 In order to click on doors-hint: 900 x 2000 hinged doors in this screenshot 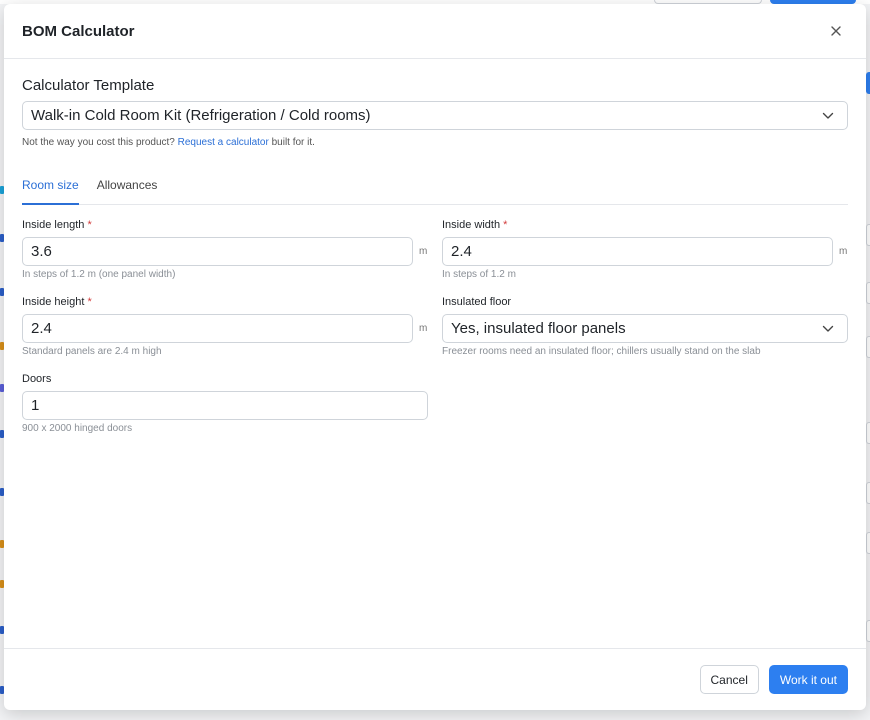, I will do `click(77, 428)`.